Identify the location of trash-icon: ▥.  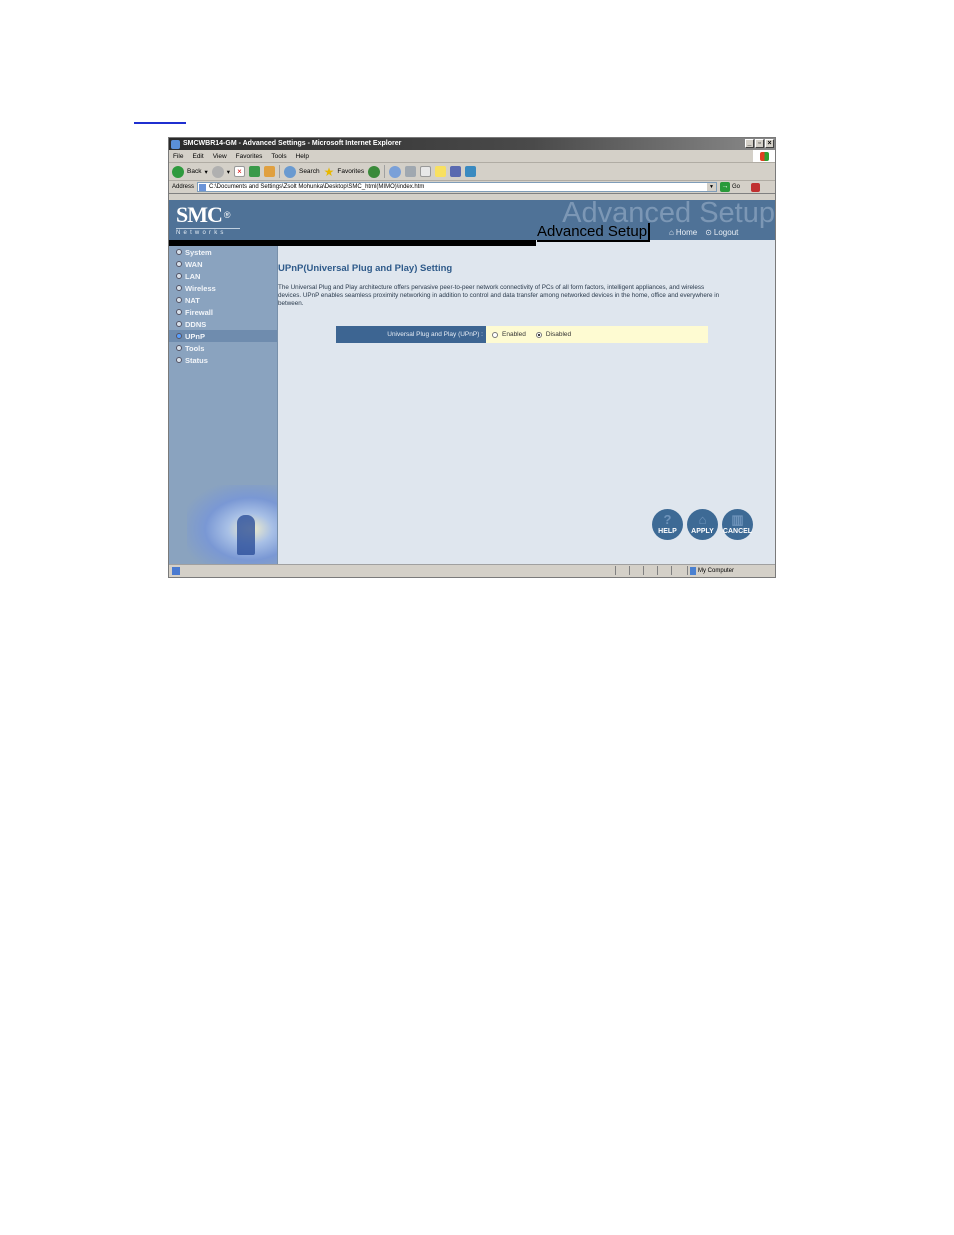
(737, 519).